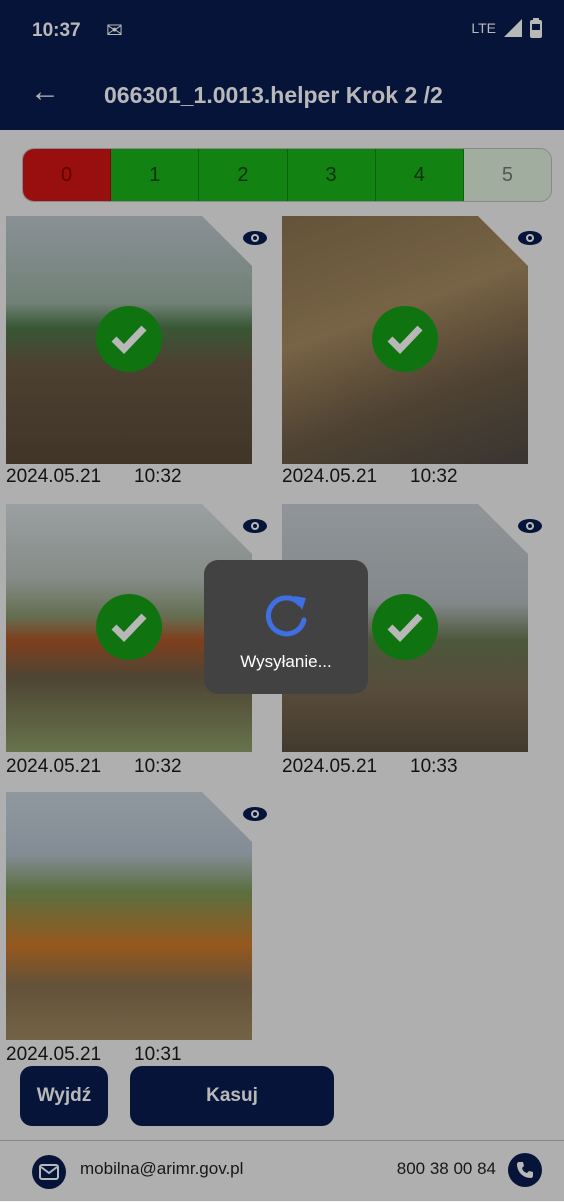 This screenshot has height=1202, width=564. What do you see at coordinates (286, 616) in the screenshot?
I see `refresh-spinner-icon` at bounding box center [286, 616].